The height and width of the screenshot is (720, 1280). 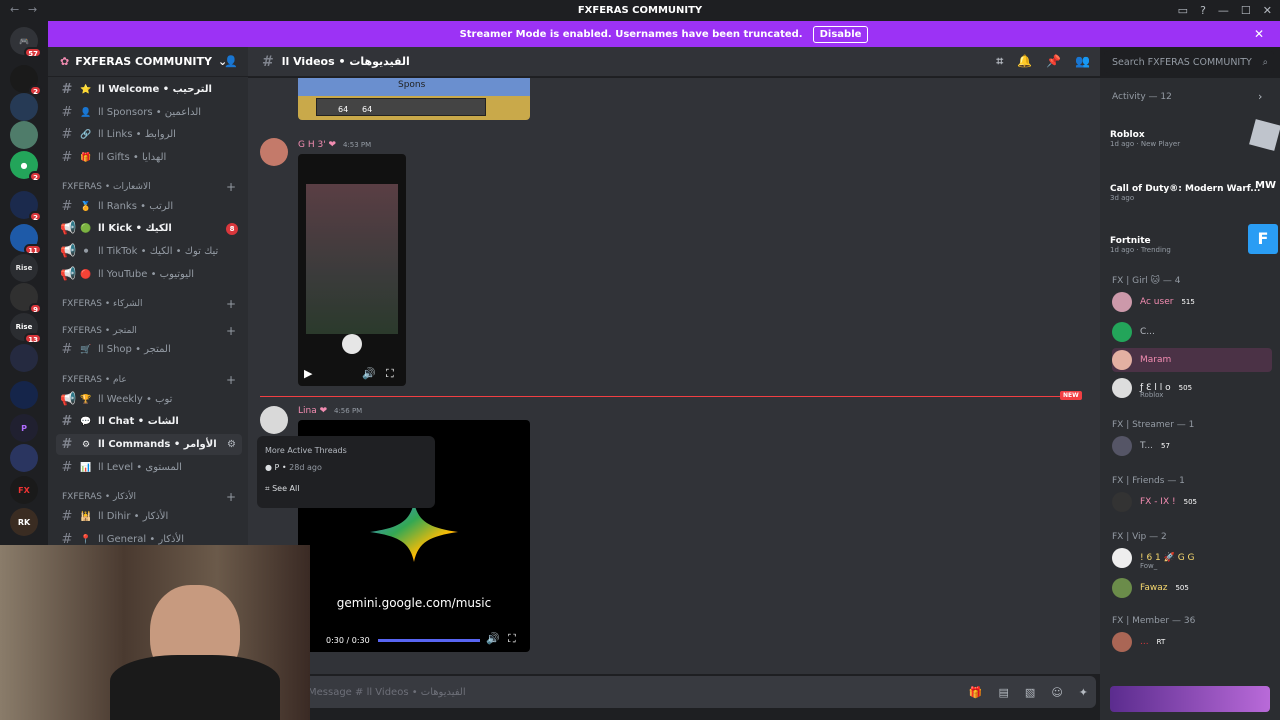 What do you see at coordinates (1152, 395) in the screenshot?
I see `member-status: Roblox` at bounding box center [1152, 395].